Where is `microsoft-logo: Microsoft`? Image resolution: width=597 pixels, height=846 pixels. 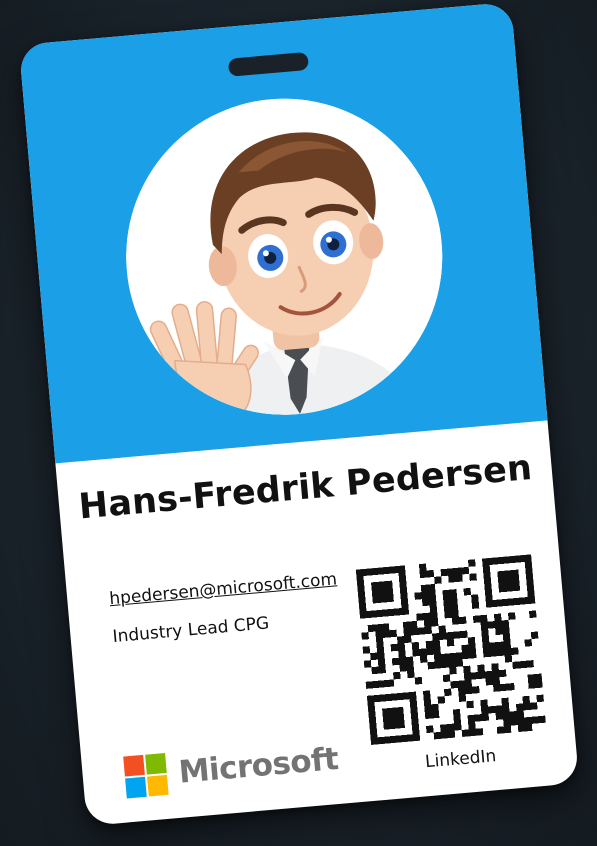 microsoft-logo: Microsoft is located at coordinates (231, 768).